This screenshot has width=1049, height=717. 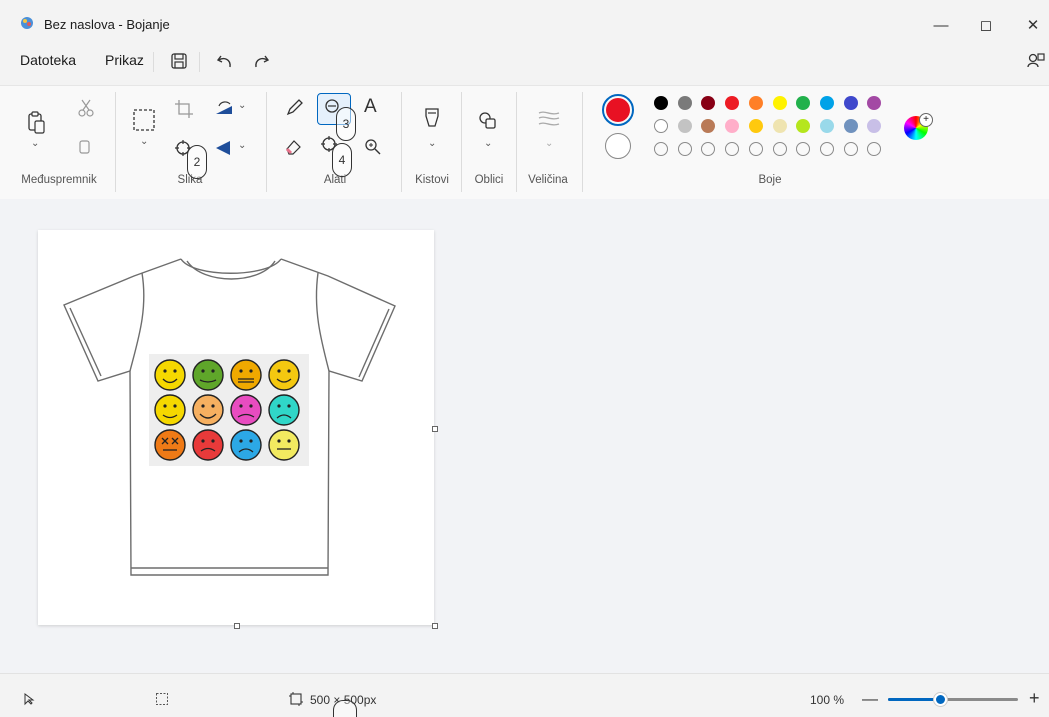 I want to click on shapes-dropdown-icon: ⌄, so click(x=488, y=143).